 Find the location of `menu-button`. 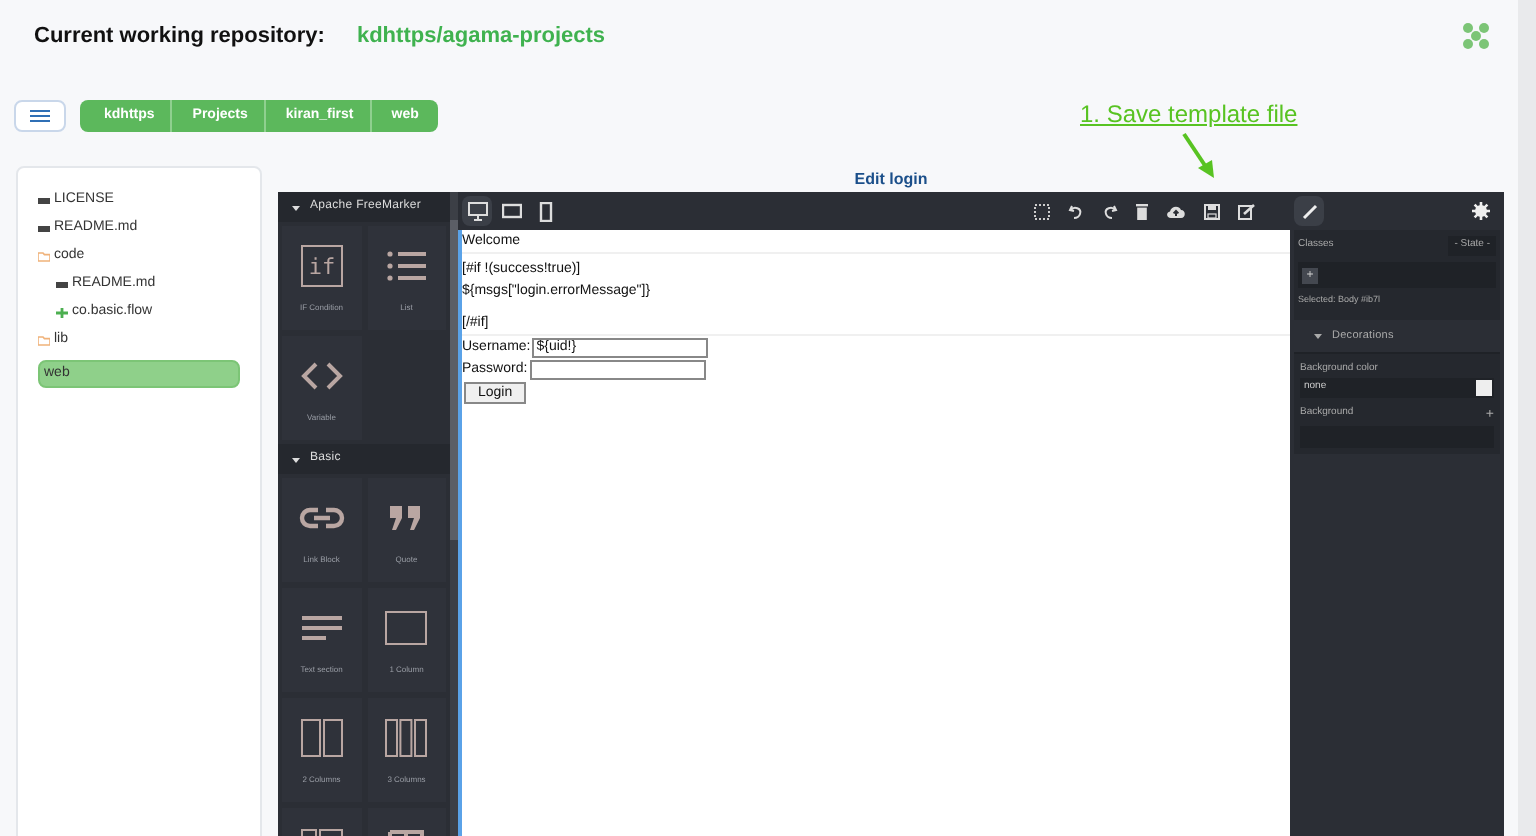

menu-button is located at coordinates (40, 116).